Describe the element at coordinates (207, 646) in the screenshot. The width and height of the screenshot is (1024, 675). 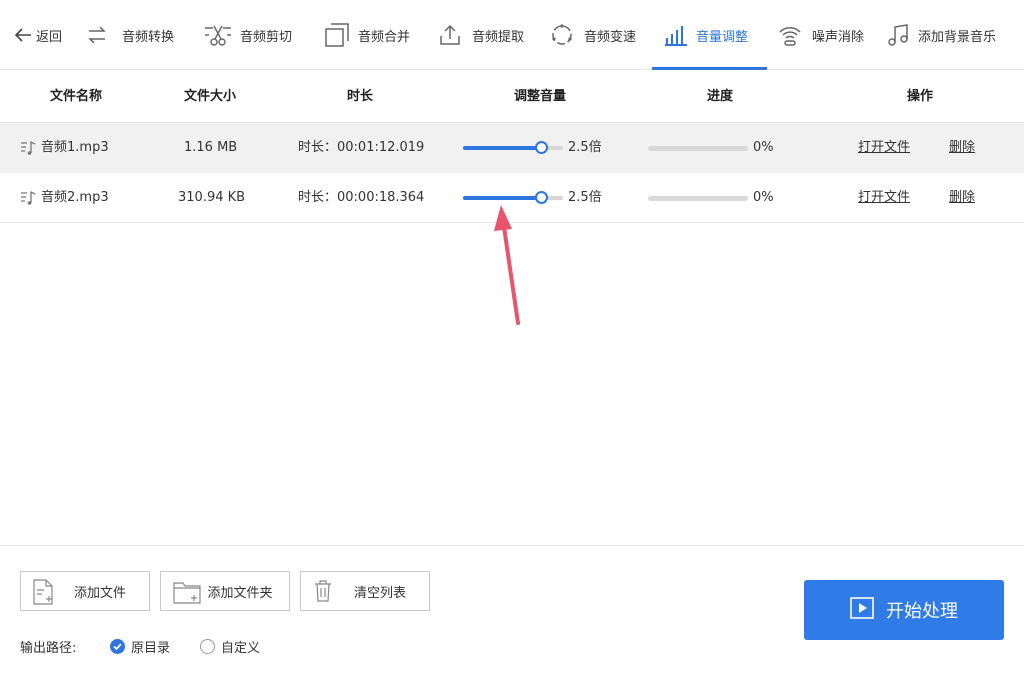
I see `radio-custom` at that location.